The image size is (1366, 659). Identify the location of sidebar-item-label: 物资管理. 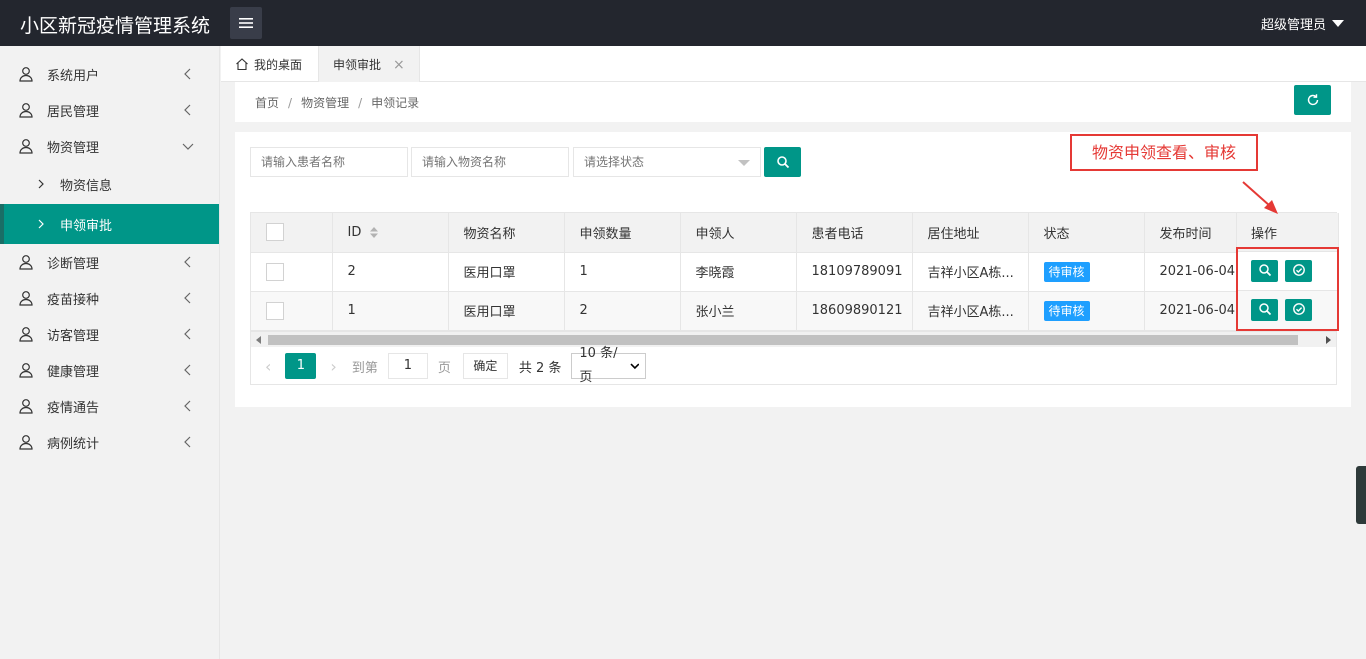
(73, 148).